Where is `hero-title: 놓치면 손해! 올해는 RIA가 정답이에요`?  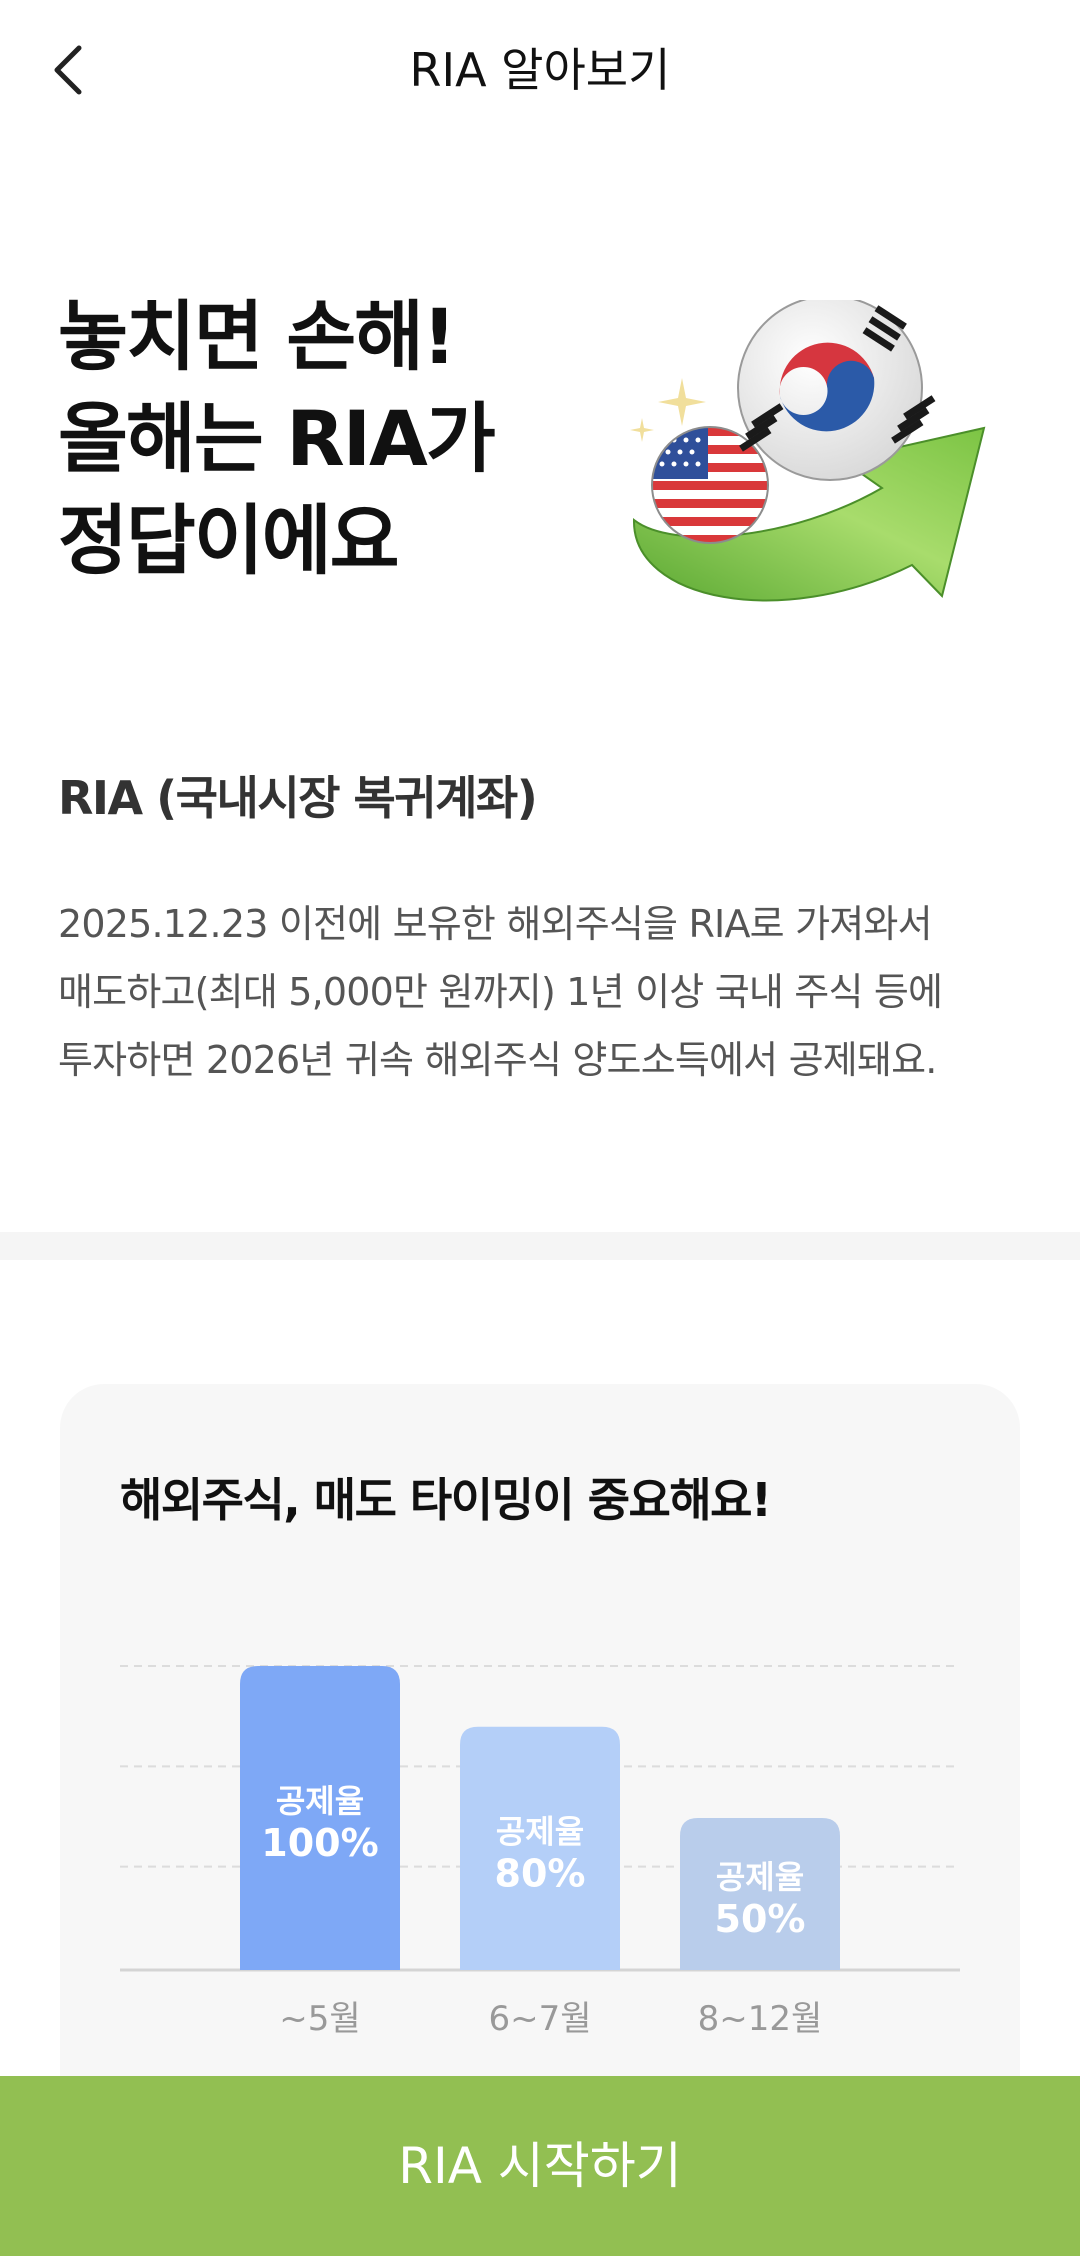
hero-title: 놓치면 손해! 올해는 RIA가 정답이에요 is located at coordinates (318, 439).